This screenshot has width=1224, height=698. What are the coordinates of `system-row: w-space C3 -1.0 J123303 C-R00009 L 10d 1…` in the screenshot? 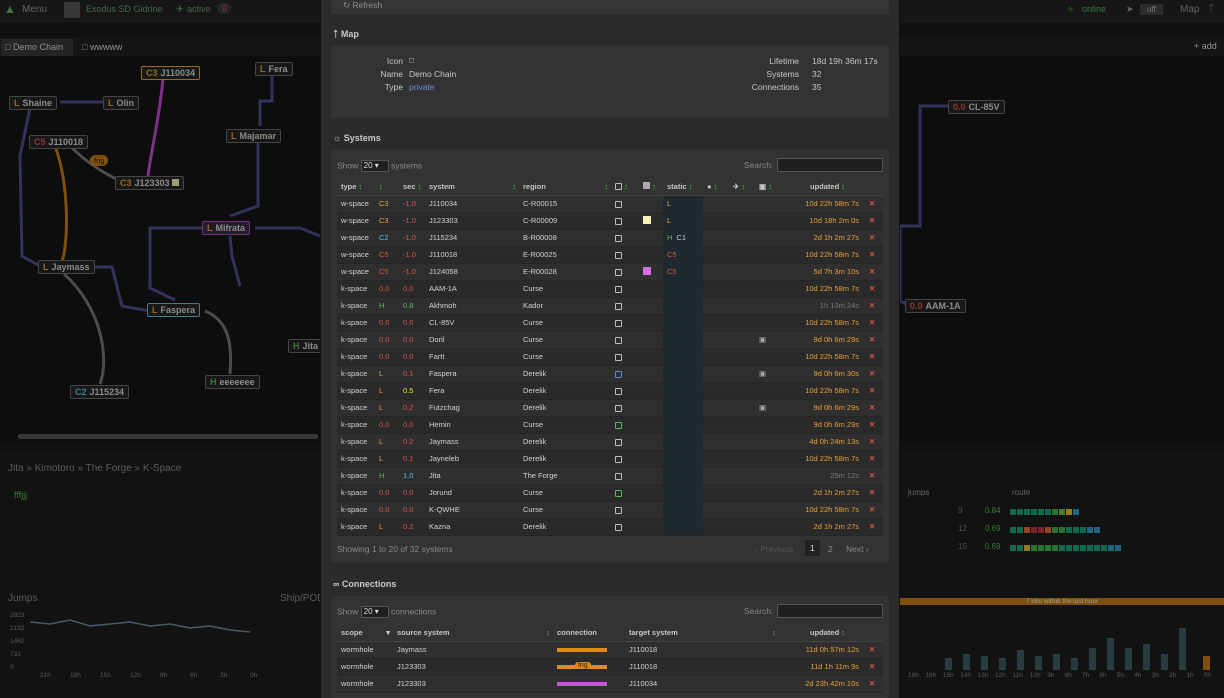 It's located at (610, 221).